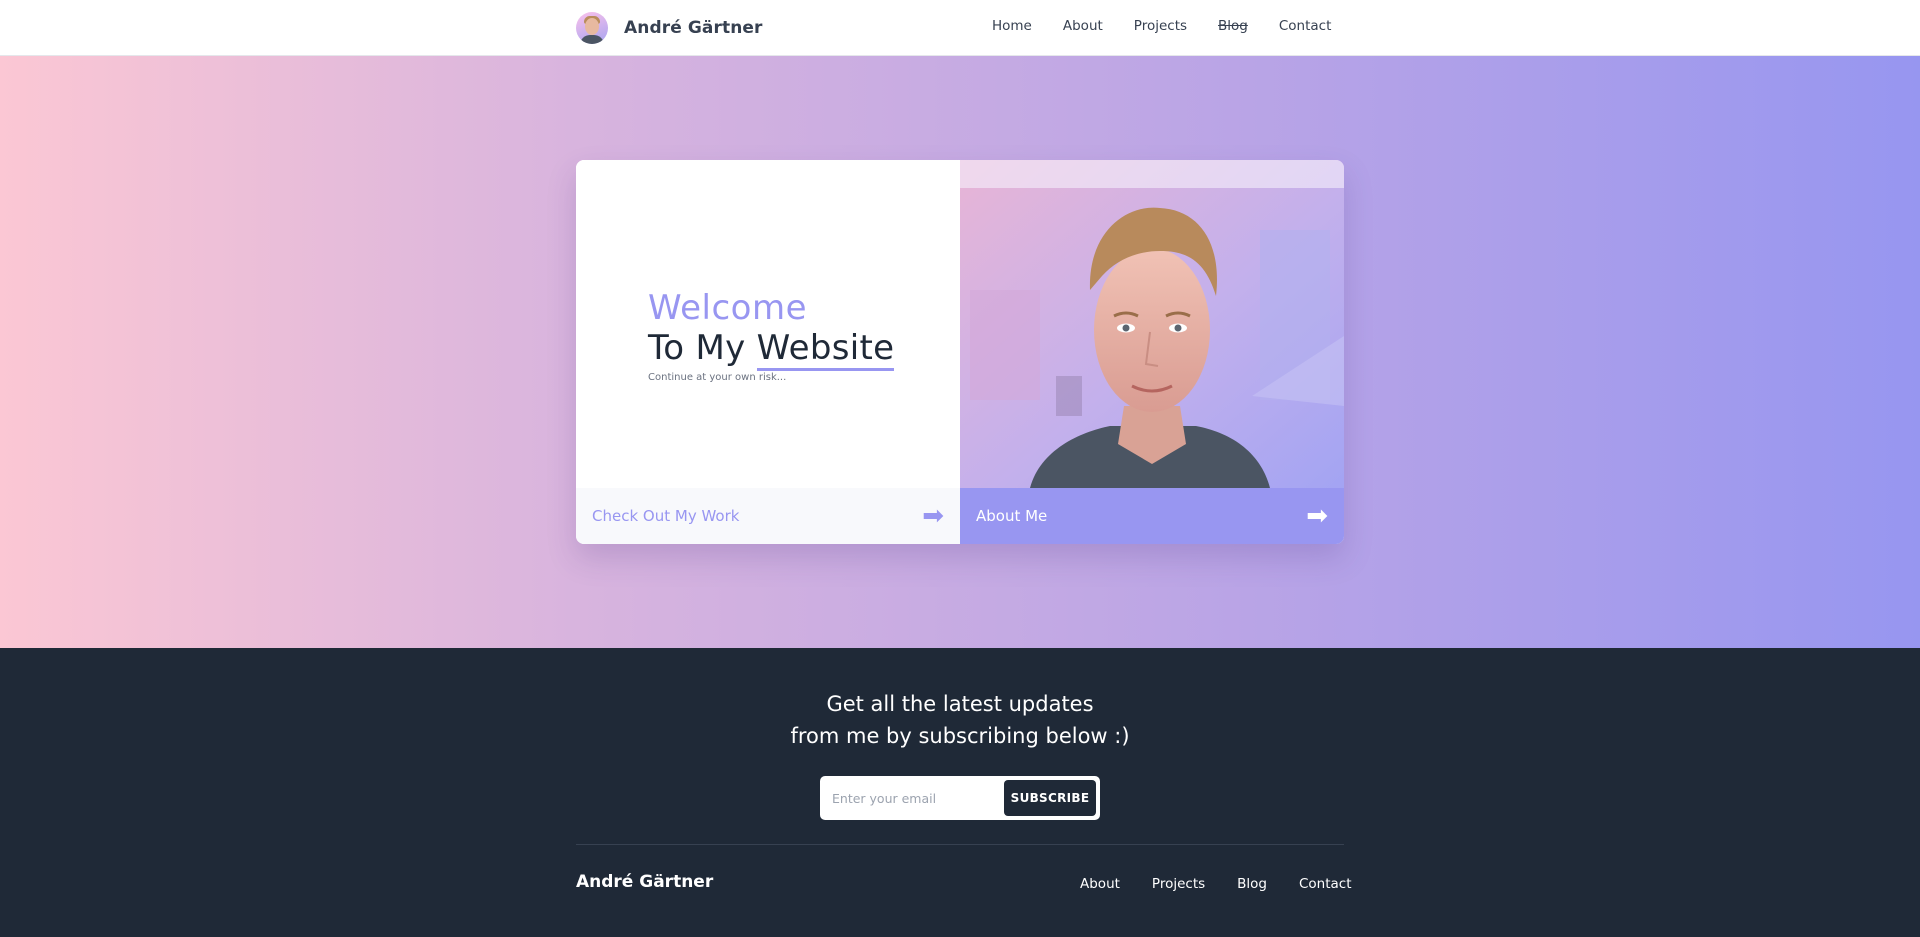 This screenshot has width=1920, height=937. Describe the element at coordinates (825, 349) in the screenshot. I see `hero-title-highlight: Website` at that location.